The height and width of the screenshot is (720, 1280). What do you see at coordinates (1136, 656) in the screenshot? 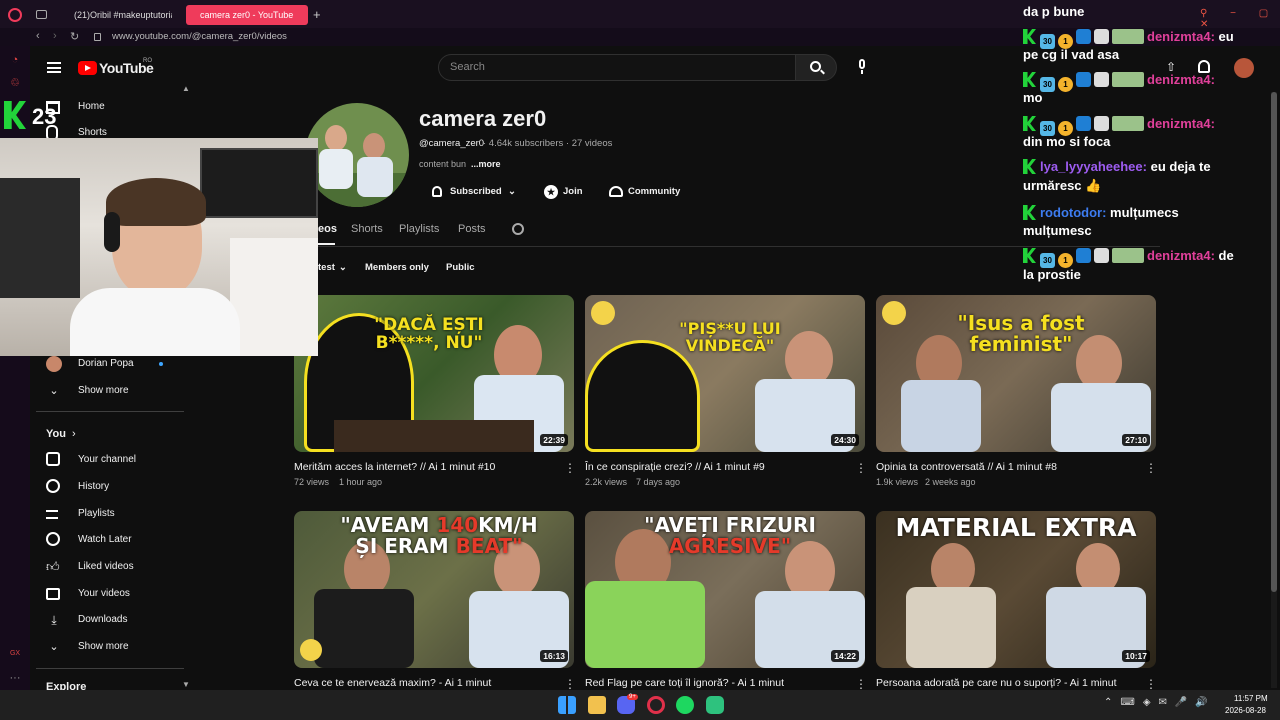
I see `video-duration: 10:17` at bounding box center [1136, 656].